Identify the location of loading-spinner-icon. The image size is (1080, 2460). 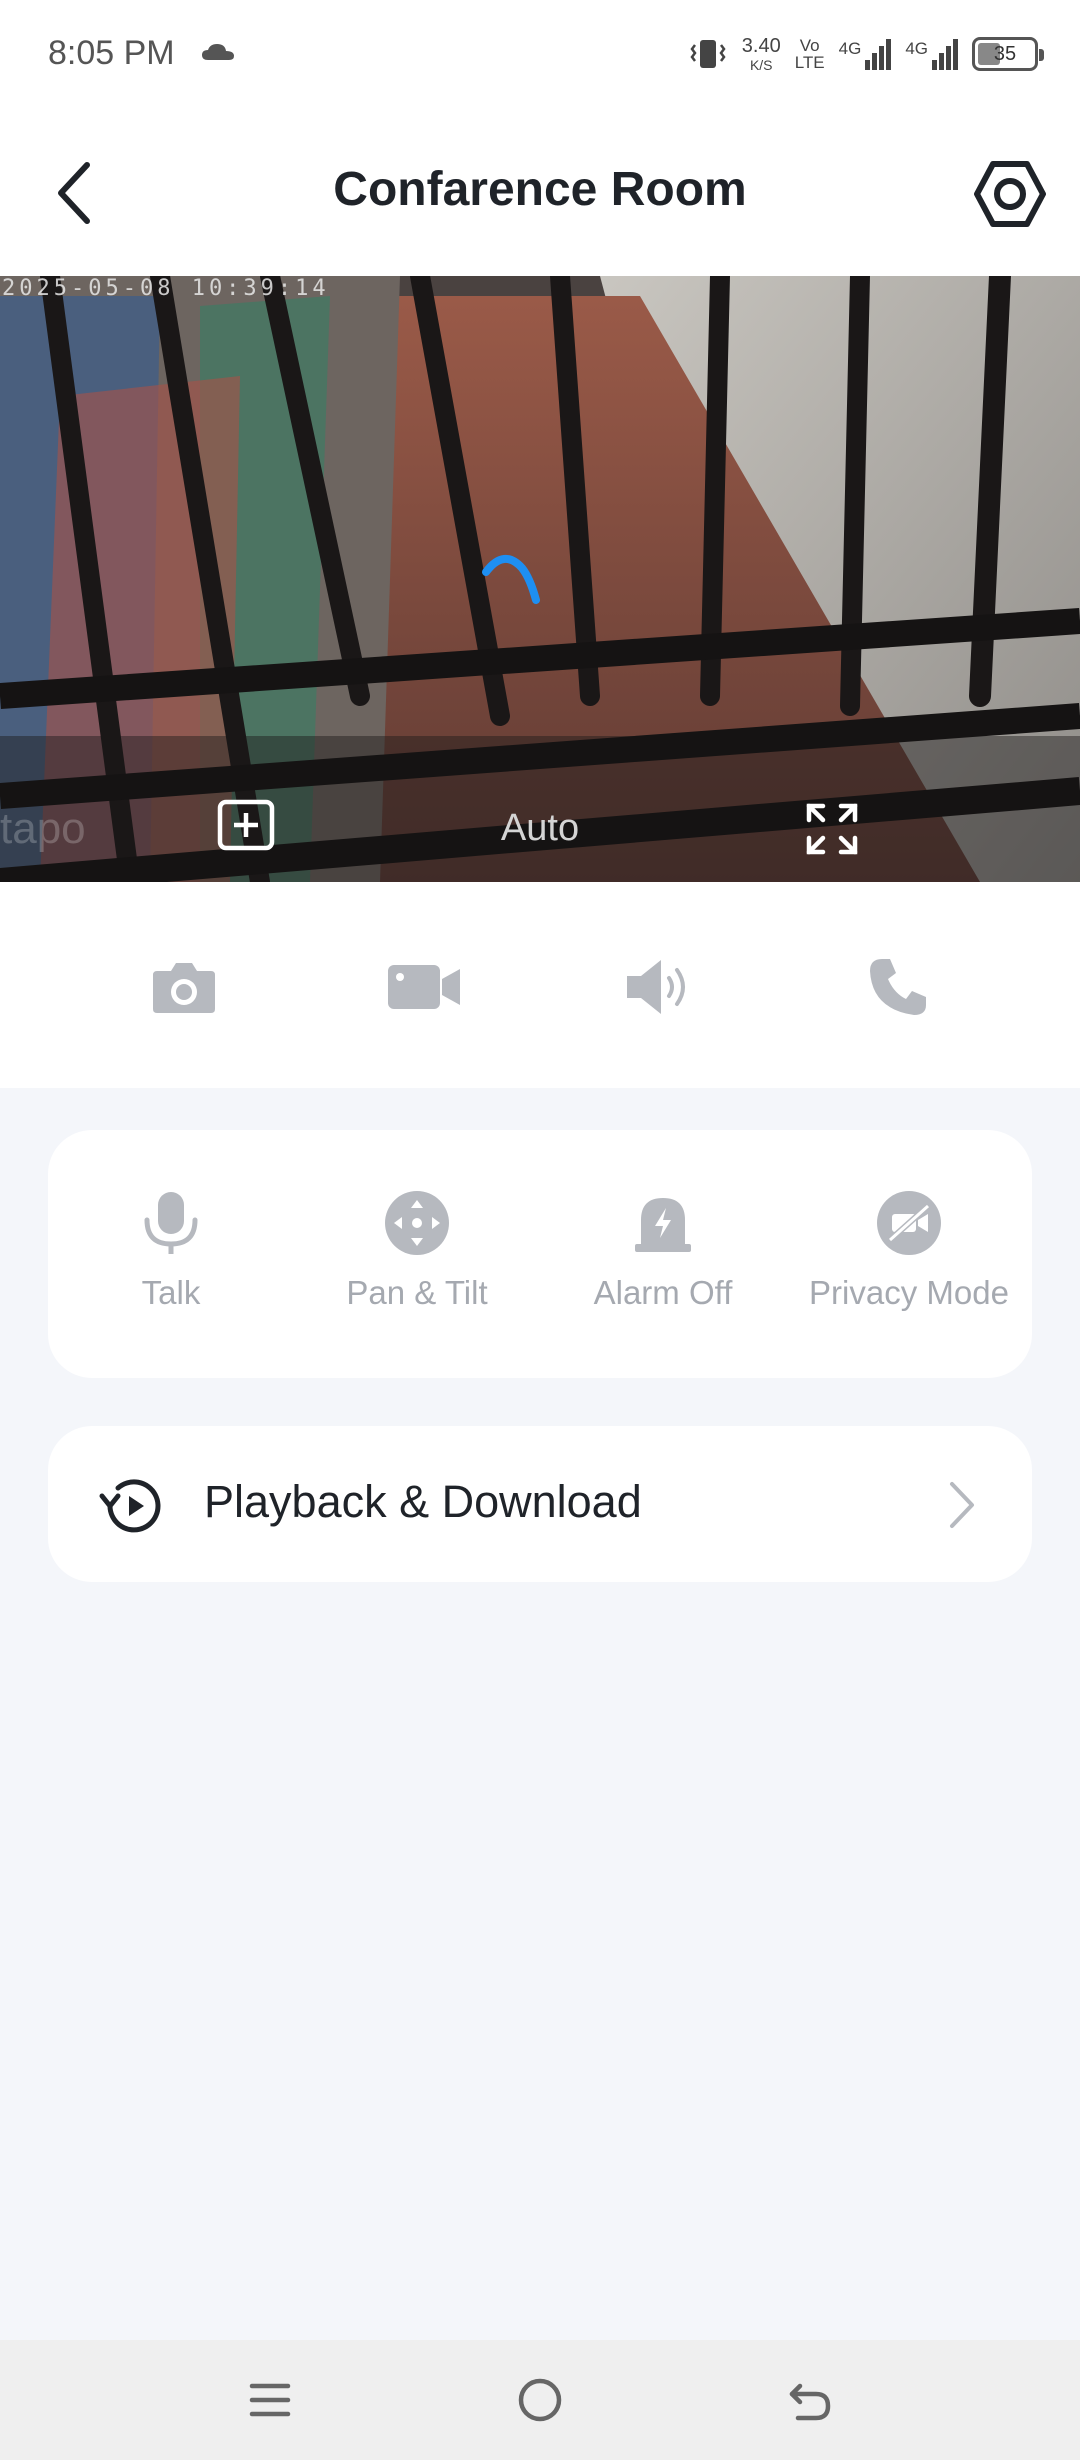
(511, 579).